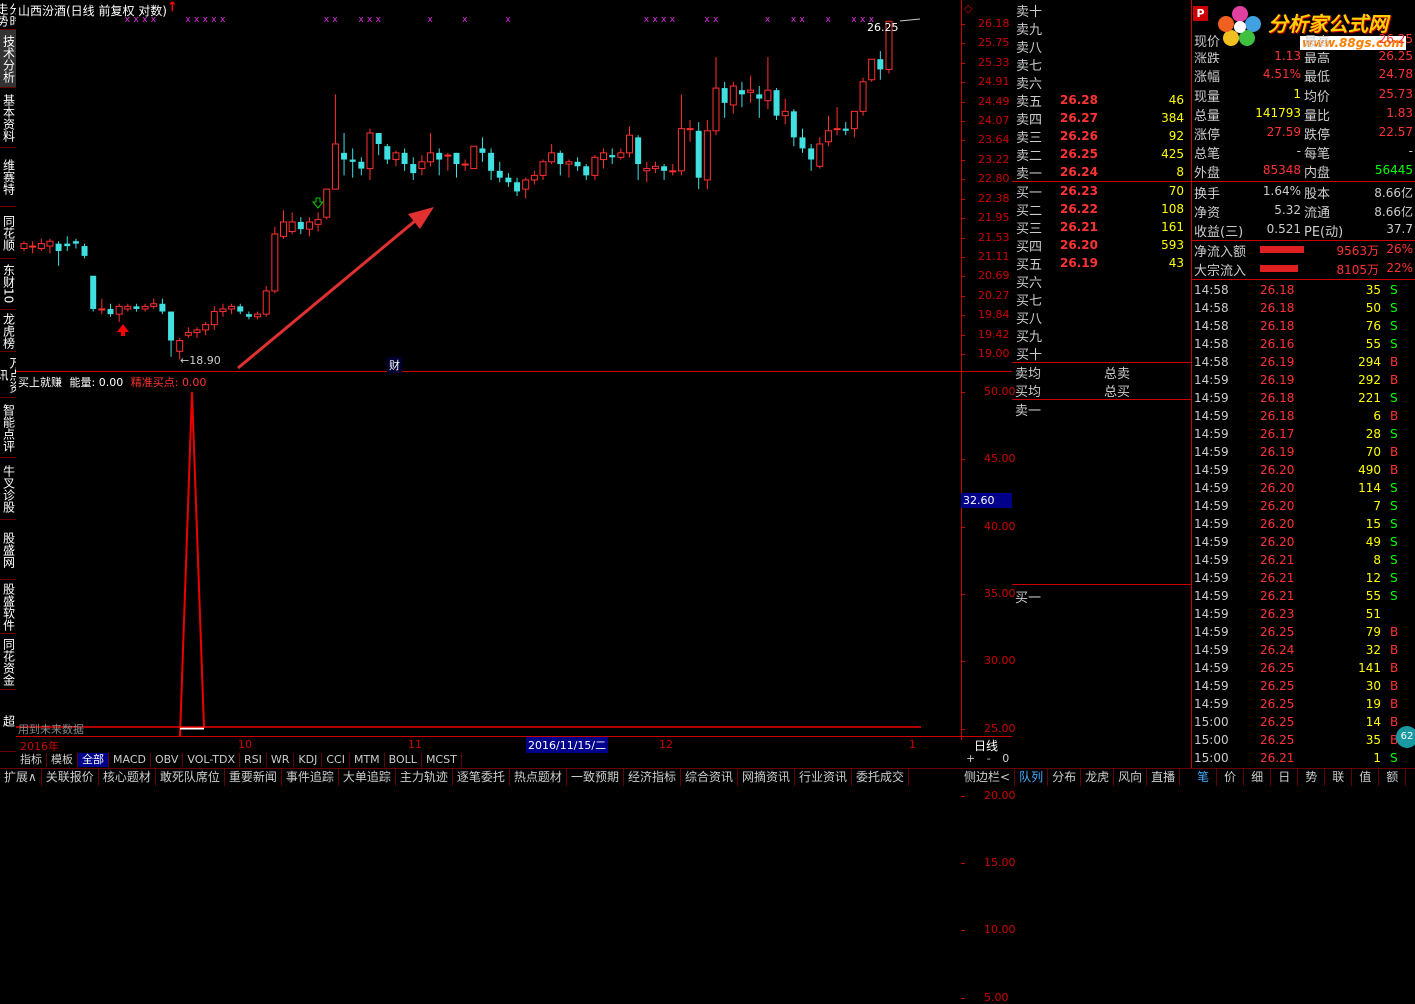 The height and width of the screenshot is (1004, 1415). Describe the element at coordinates (310, 777) in the screenshot. I see `info-tab-5: 事件追踪` at that location.